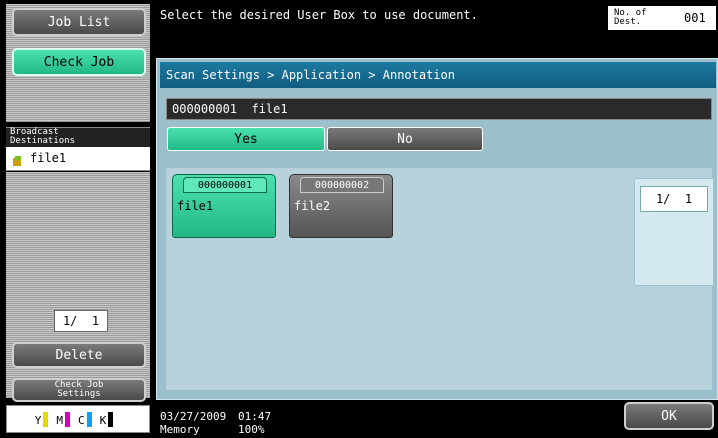 The width and height of the screenshot is (718, 438). I want to click on user-box-icon, so click(17, 159).